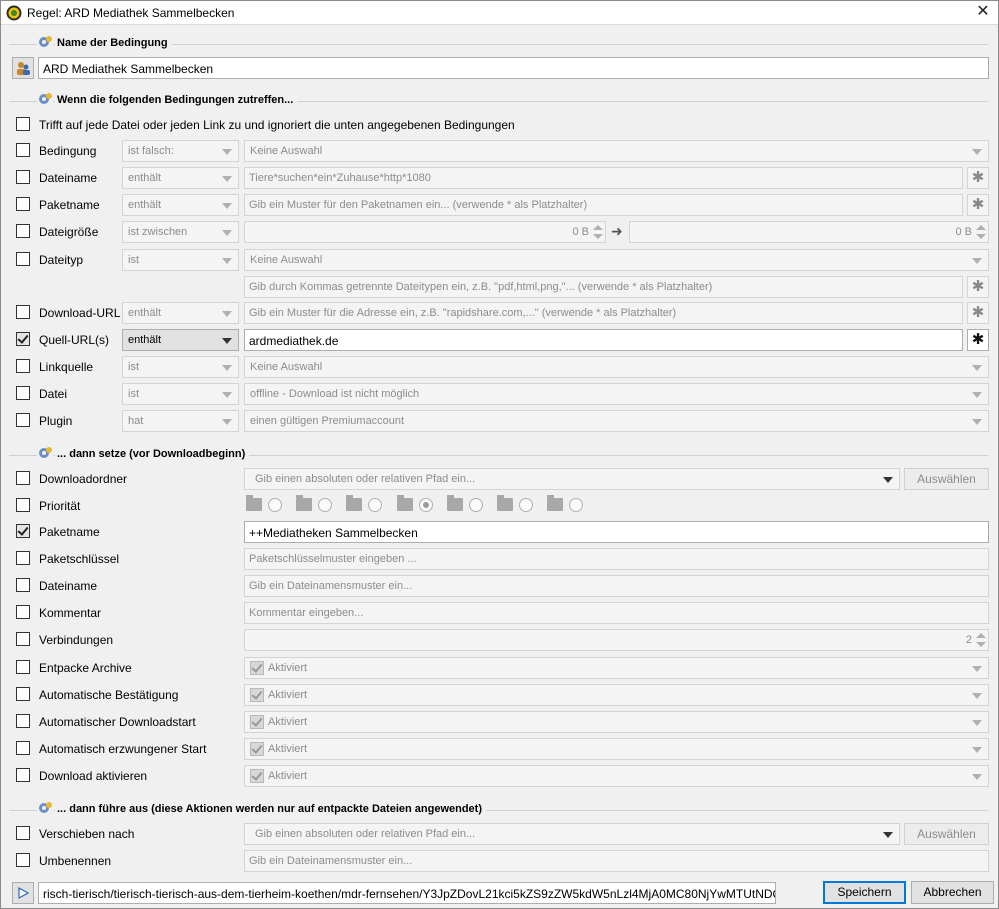 The image size is (999, 909). What do you see at coordinates (603, 340) in the screenshot?
I see `pattern-input: ardmediathek.de` at bounding box center [603, 340].